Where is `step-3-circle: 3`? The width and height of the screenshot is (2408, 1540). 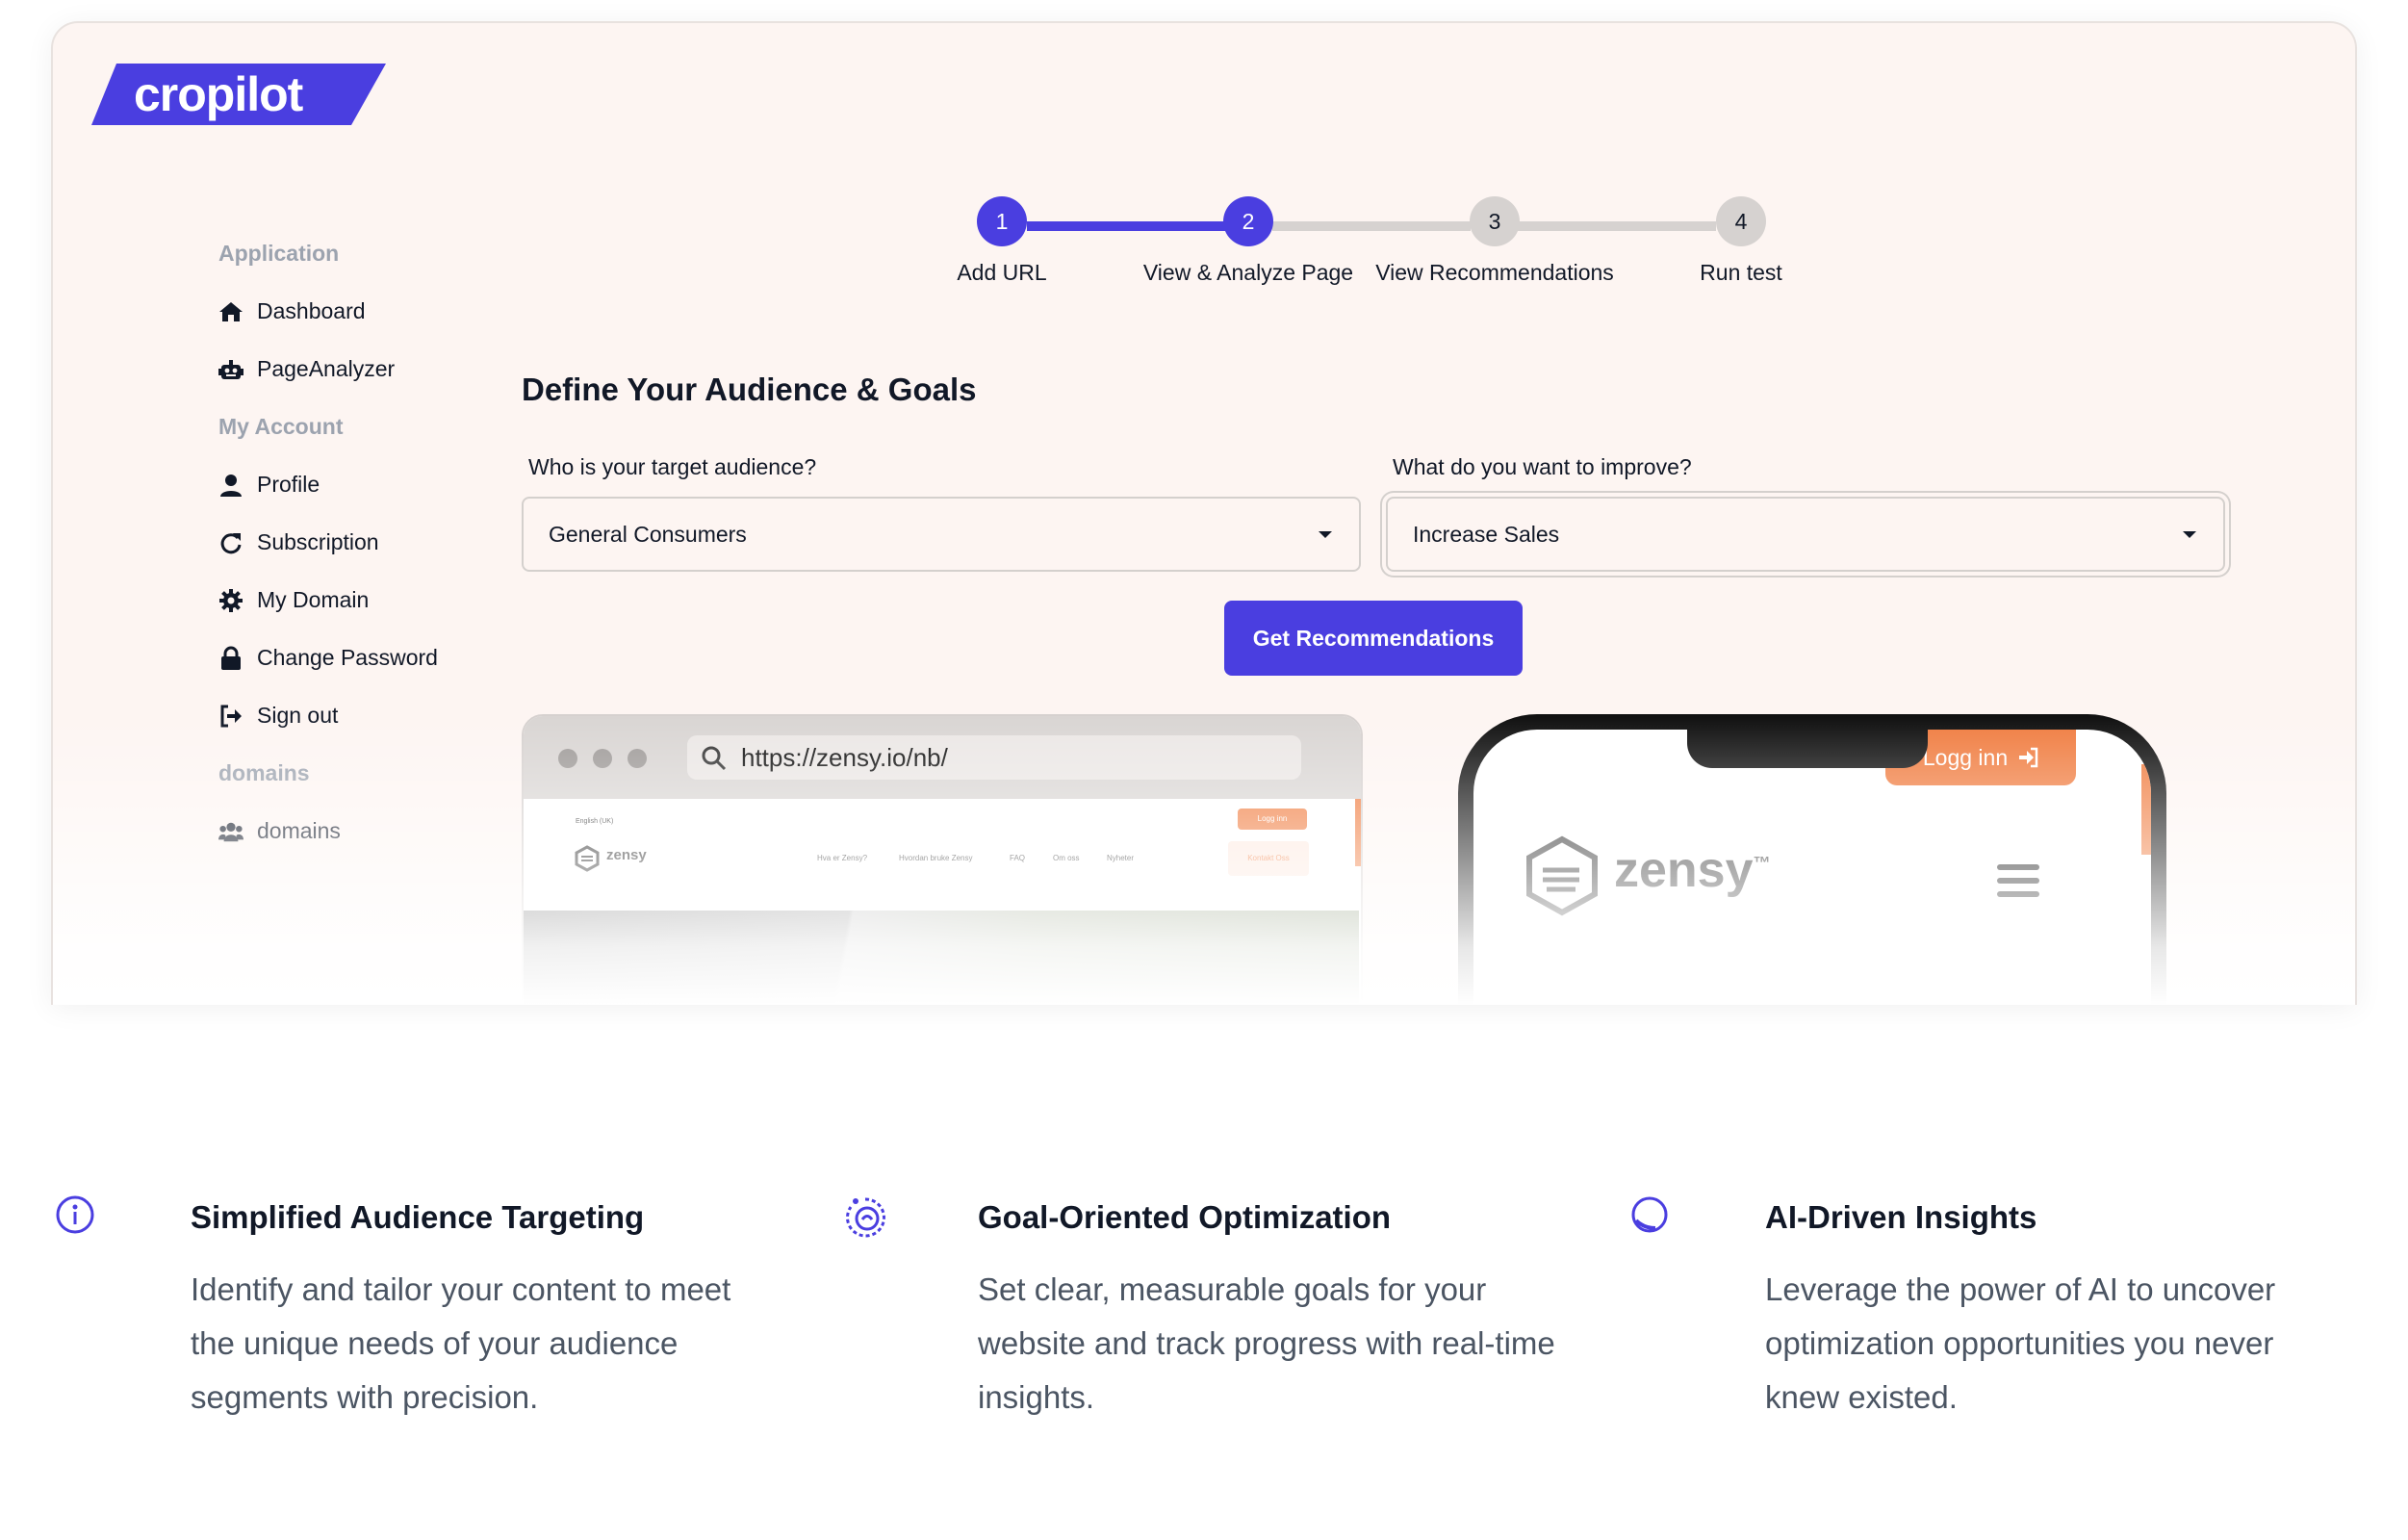 step-3-circle: 3 is located at coordinates (1495, 221).